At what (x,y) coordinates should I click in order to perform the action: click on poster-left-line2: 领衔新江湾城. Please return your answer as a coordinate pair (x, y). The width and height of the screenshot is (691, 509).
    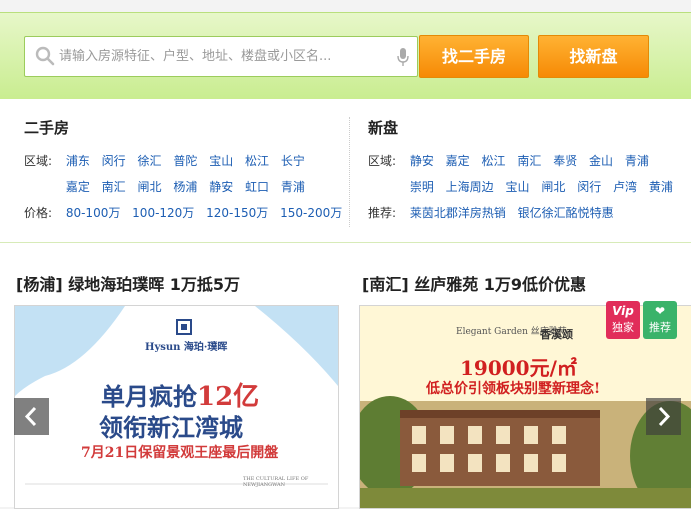
    Looking at the image, I should click on (171, 427).